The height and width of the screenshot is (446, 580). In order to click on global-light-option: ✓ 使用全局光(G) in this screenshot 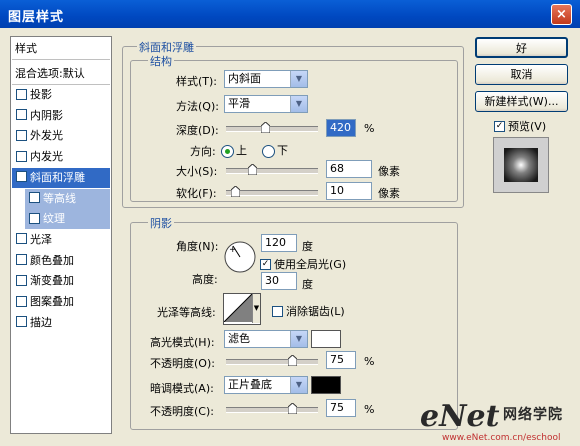, I will do `click(303, 264)`.